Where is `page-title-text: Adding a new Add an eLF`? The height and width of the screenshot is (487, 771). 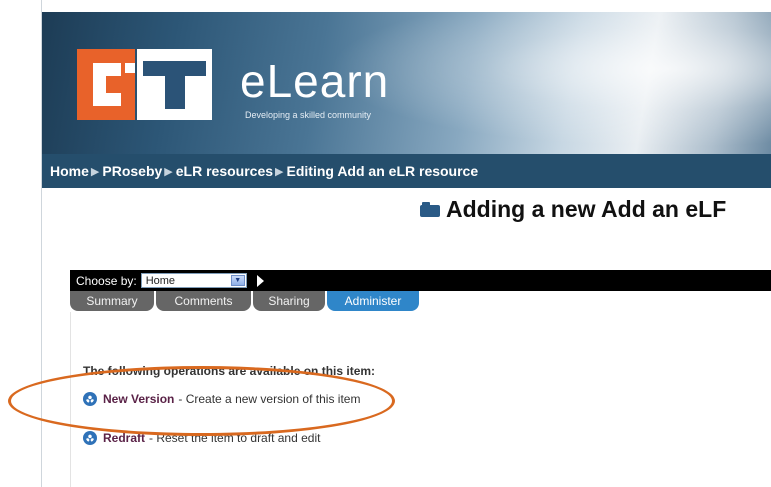
page-title-text: Adding a new Add an eLF is located at coordinates (586, 209).